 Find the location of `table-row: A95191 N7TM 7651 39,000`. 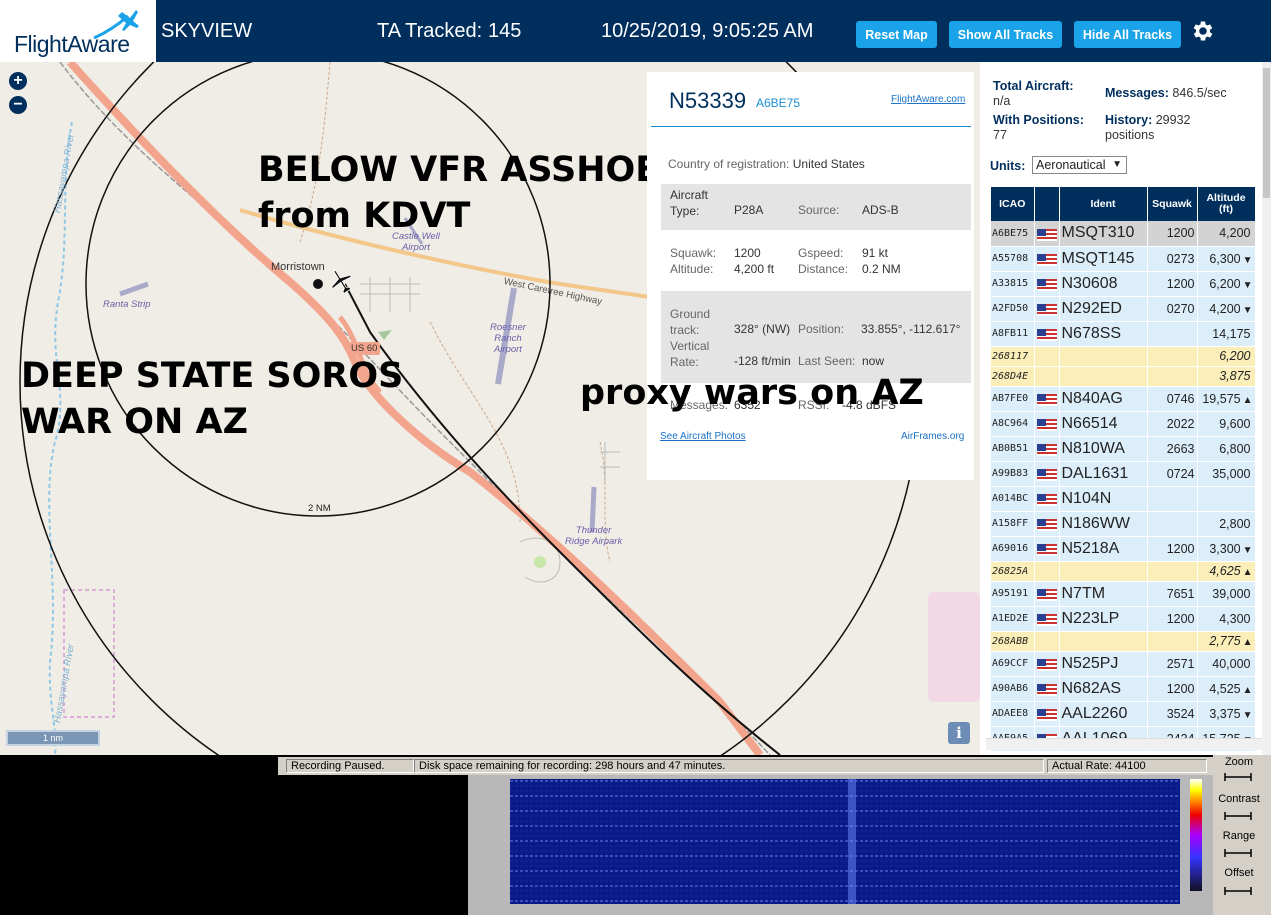

table-row: A95191 N7TM 7651 39,000 is located at coordinates (1123, 594).